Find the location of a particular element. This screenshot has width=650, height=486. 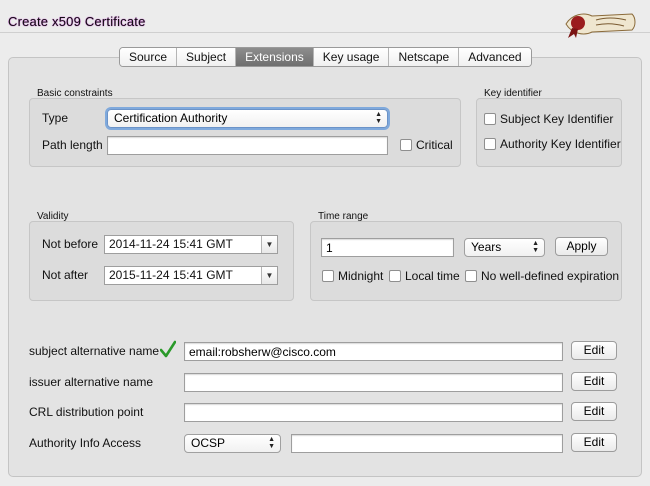

validity-group is located at coordinates (161, 261).